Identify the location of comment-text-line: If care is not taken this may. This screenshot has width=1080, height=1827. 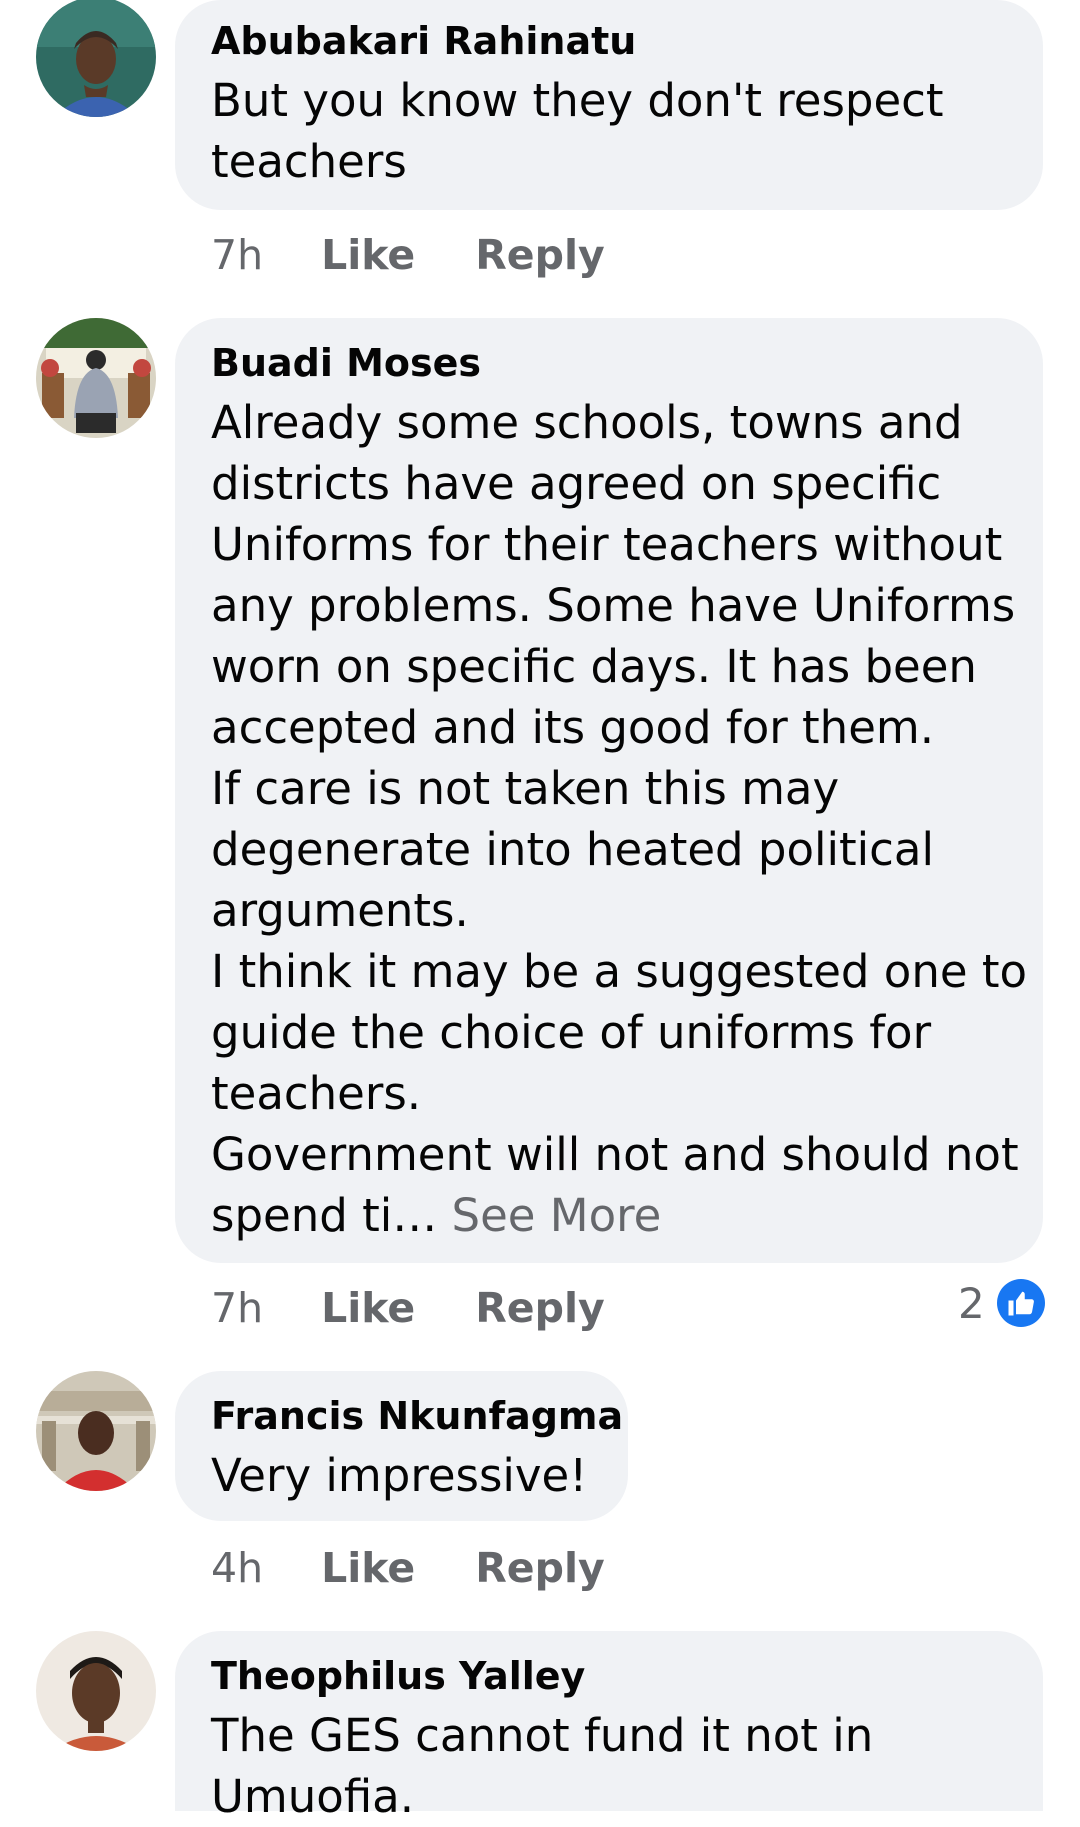
(525, 788).